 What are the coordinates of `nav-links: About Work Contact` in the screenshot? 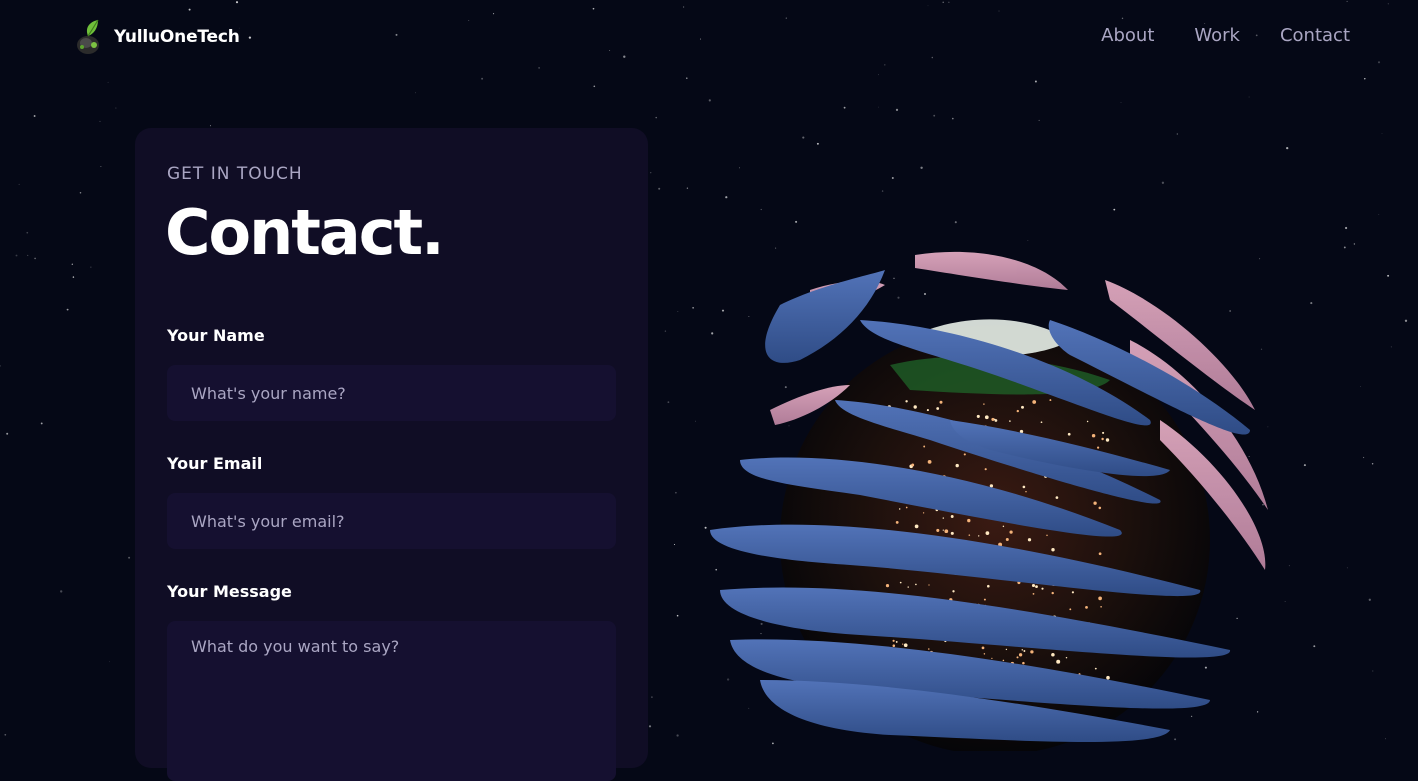 It's located at (1225, 35).